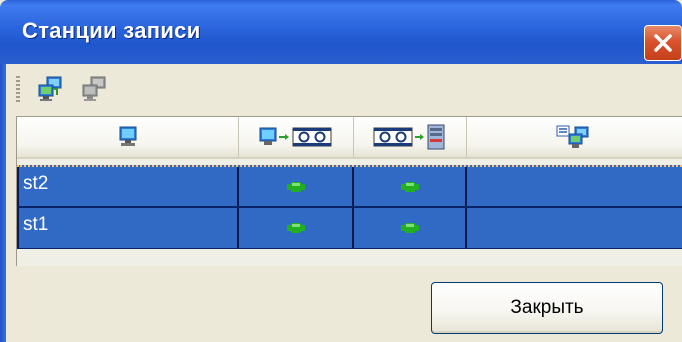 This screenshot has height=342, width=682. I want to click on network-computers-disabled-icon, so click(94, 88).